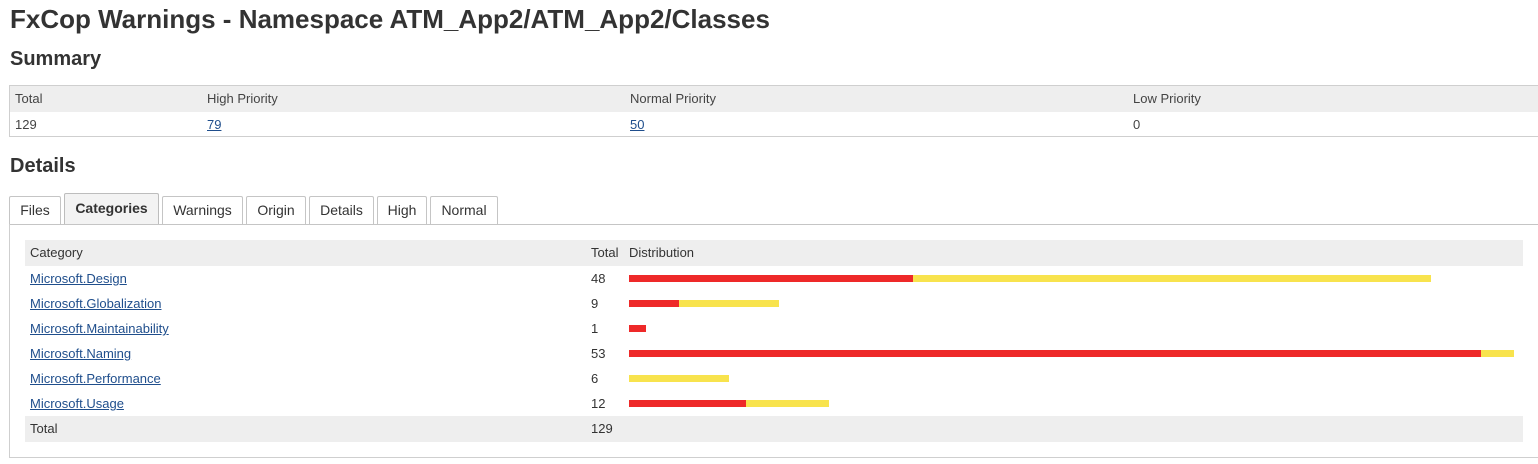 This screenshot has width=1538, height=464. I want to click on table-row: Microsoft.Globalization 9, so click(774, 303).